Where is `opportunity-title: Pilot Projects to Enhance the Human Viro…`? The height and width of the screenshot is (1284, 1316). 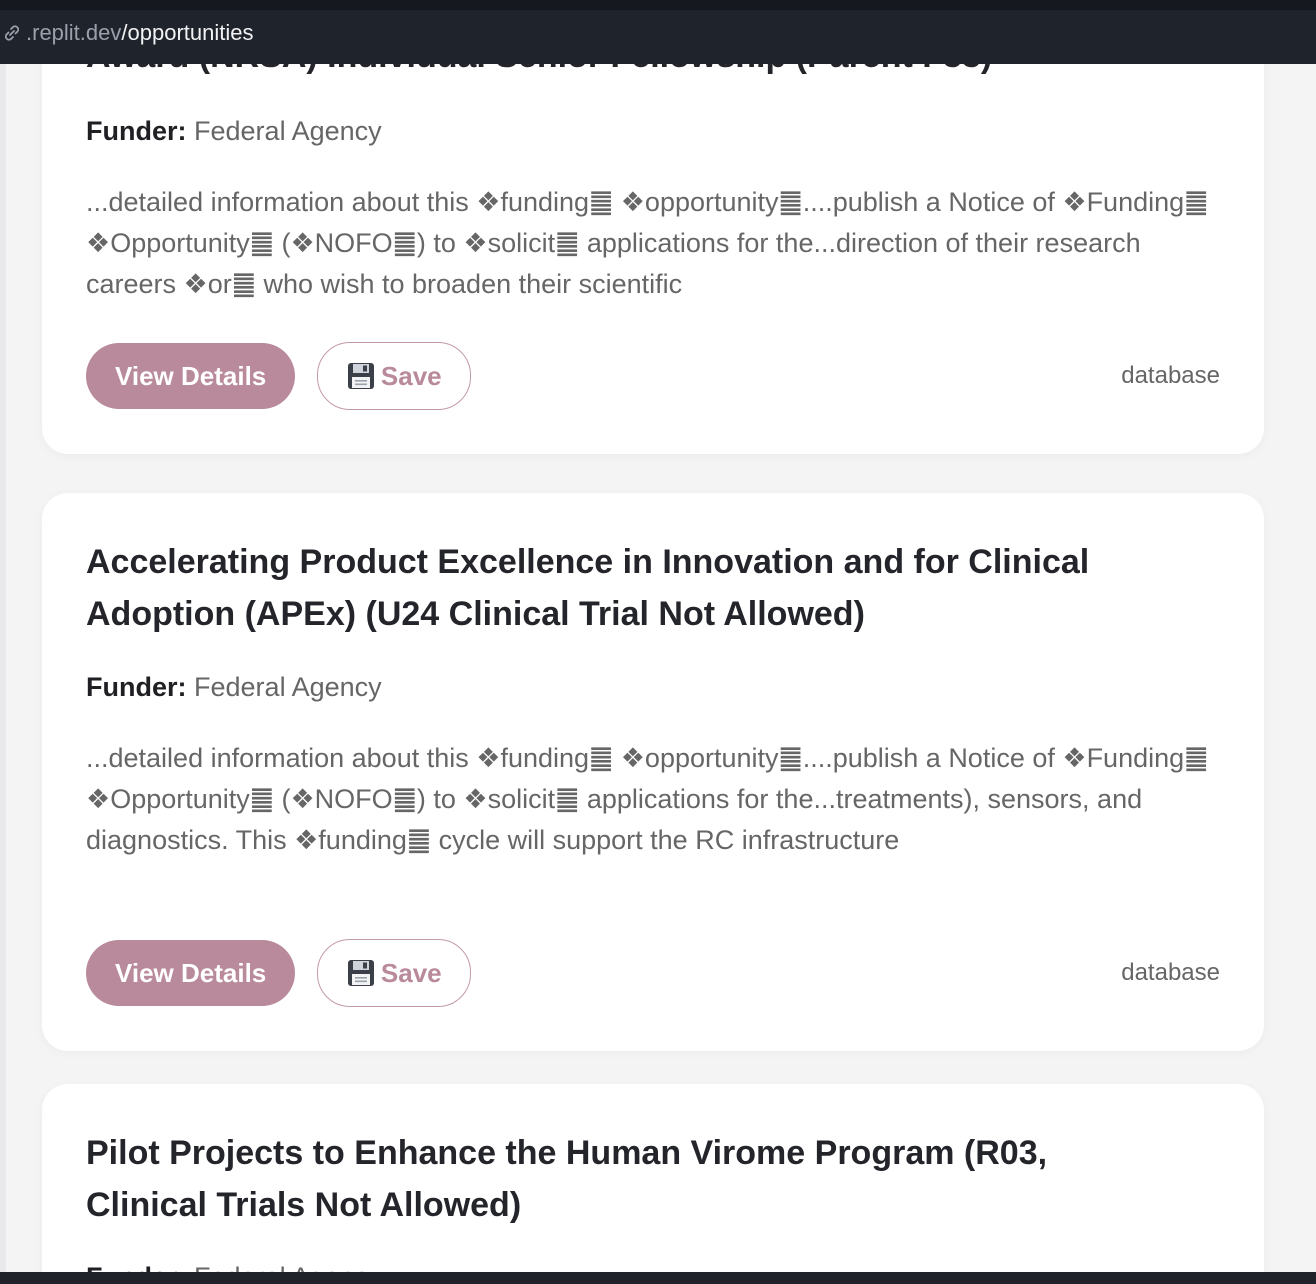 opportunity-title: Pilot Projects to Enhance the Human Viro… is located at coordinates (626, 1179).